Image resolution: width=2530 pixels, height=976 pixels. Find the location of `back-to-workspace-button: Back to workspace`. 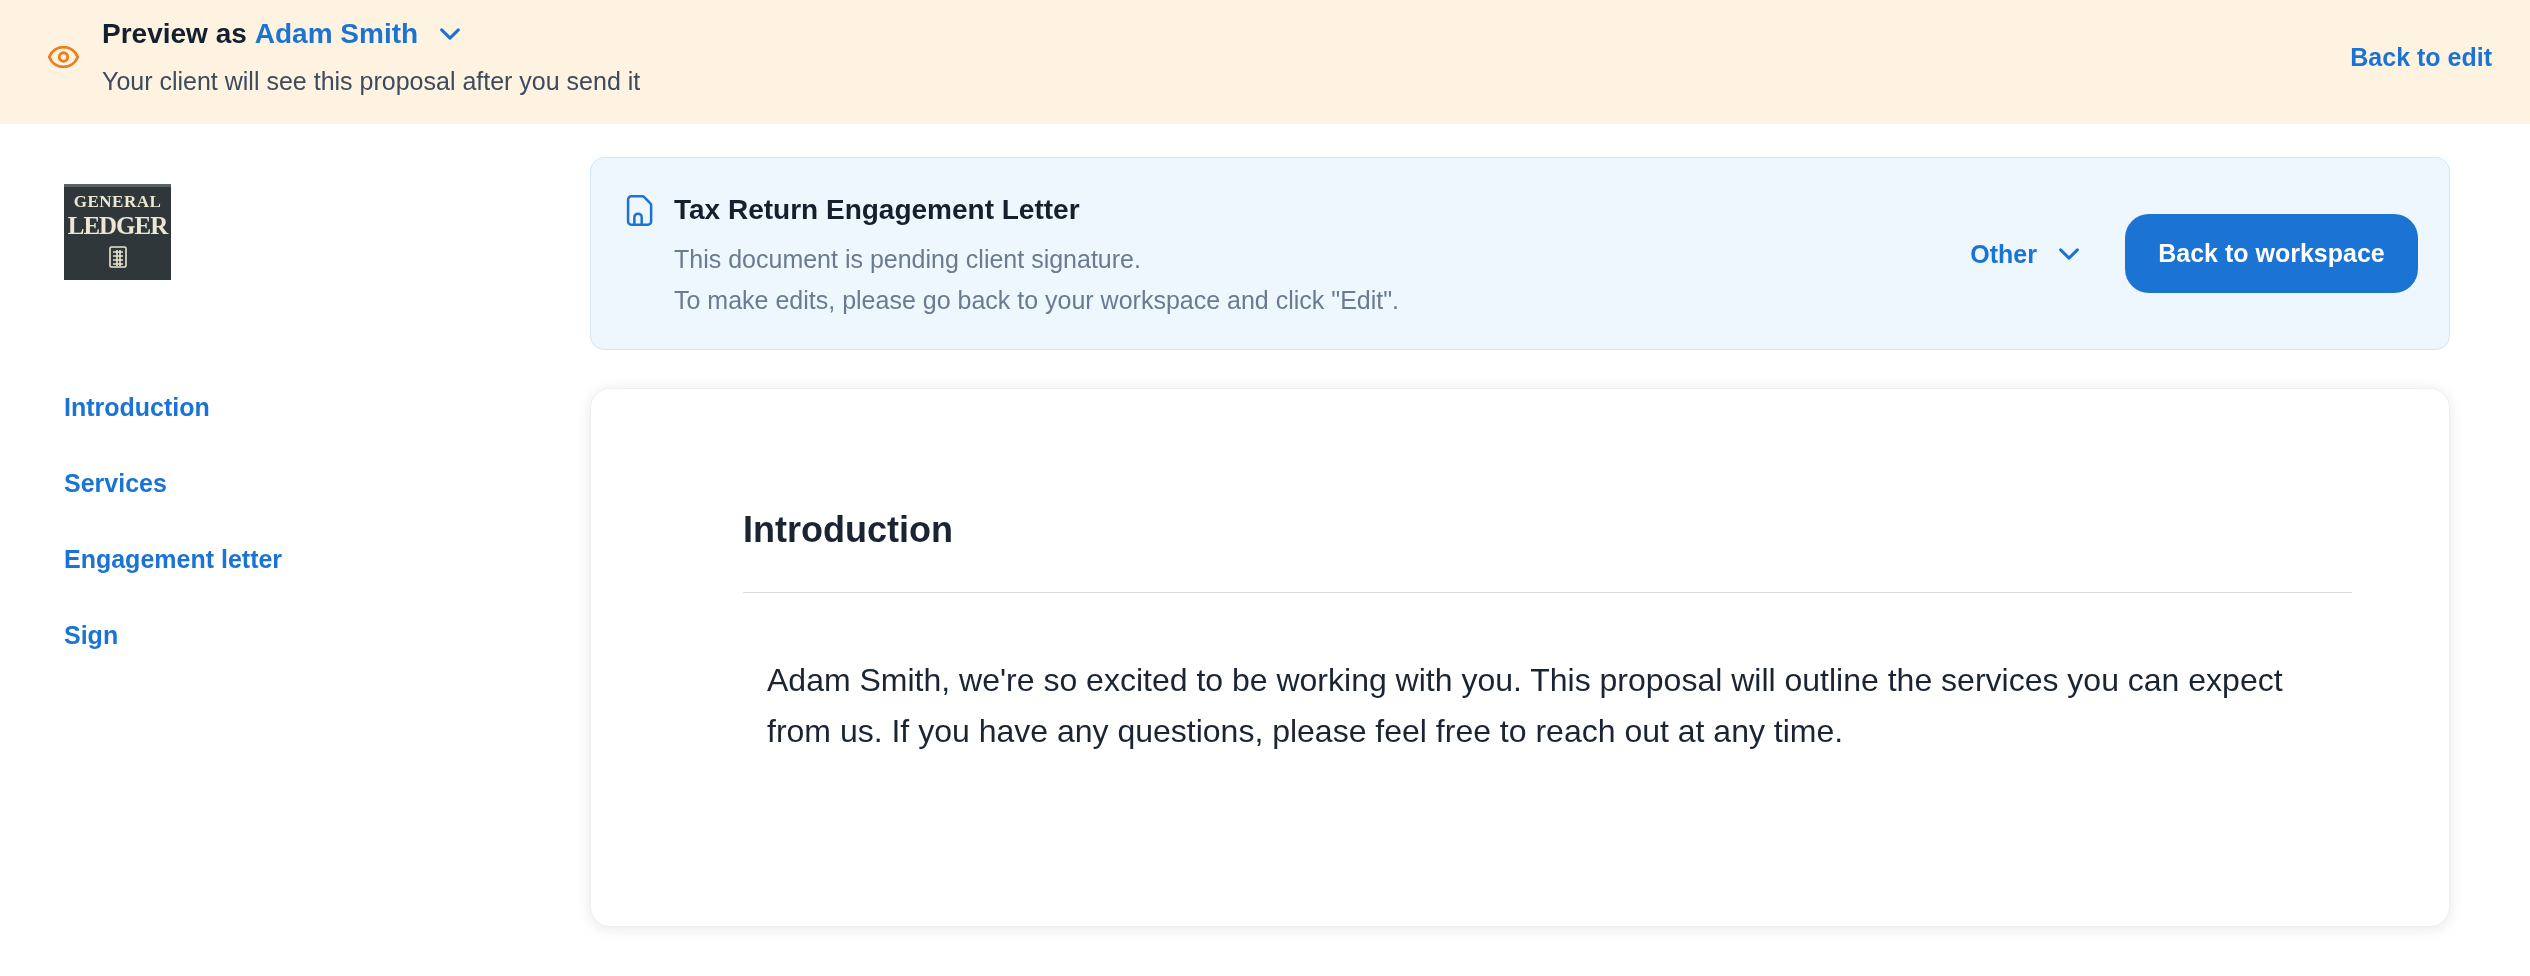

back-to-workspace-button: Back to workspace is located at coordinates (2271, 253).